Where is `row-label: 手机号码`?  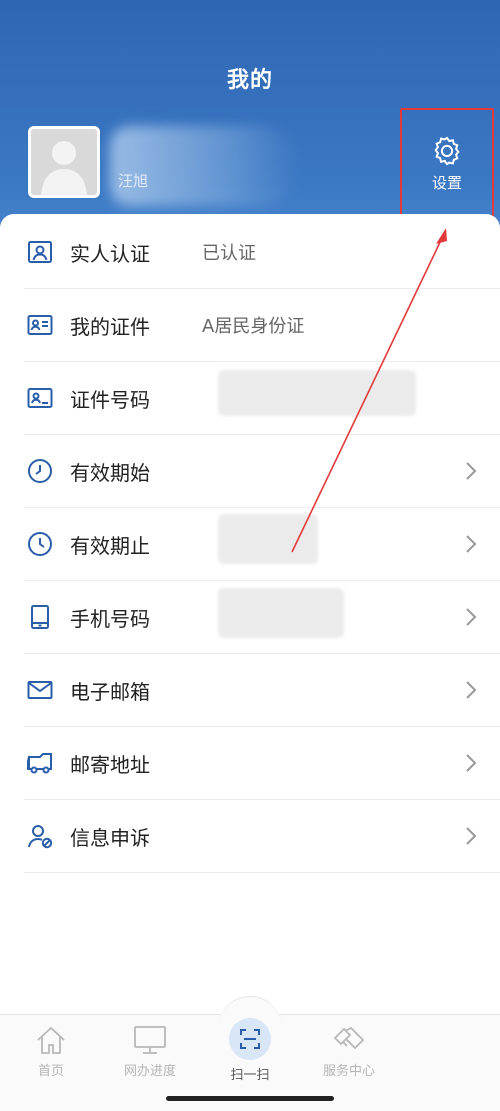
row-label: 手机号码 is located at coordinates (110, 618).